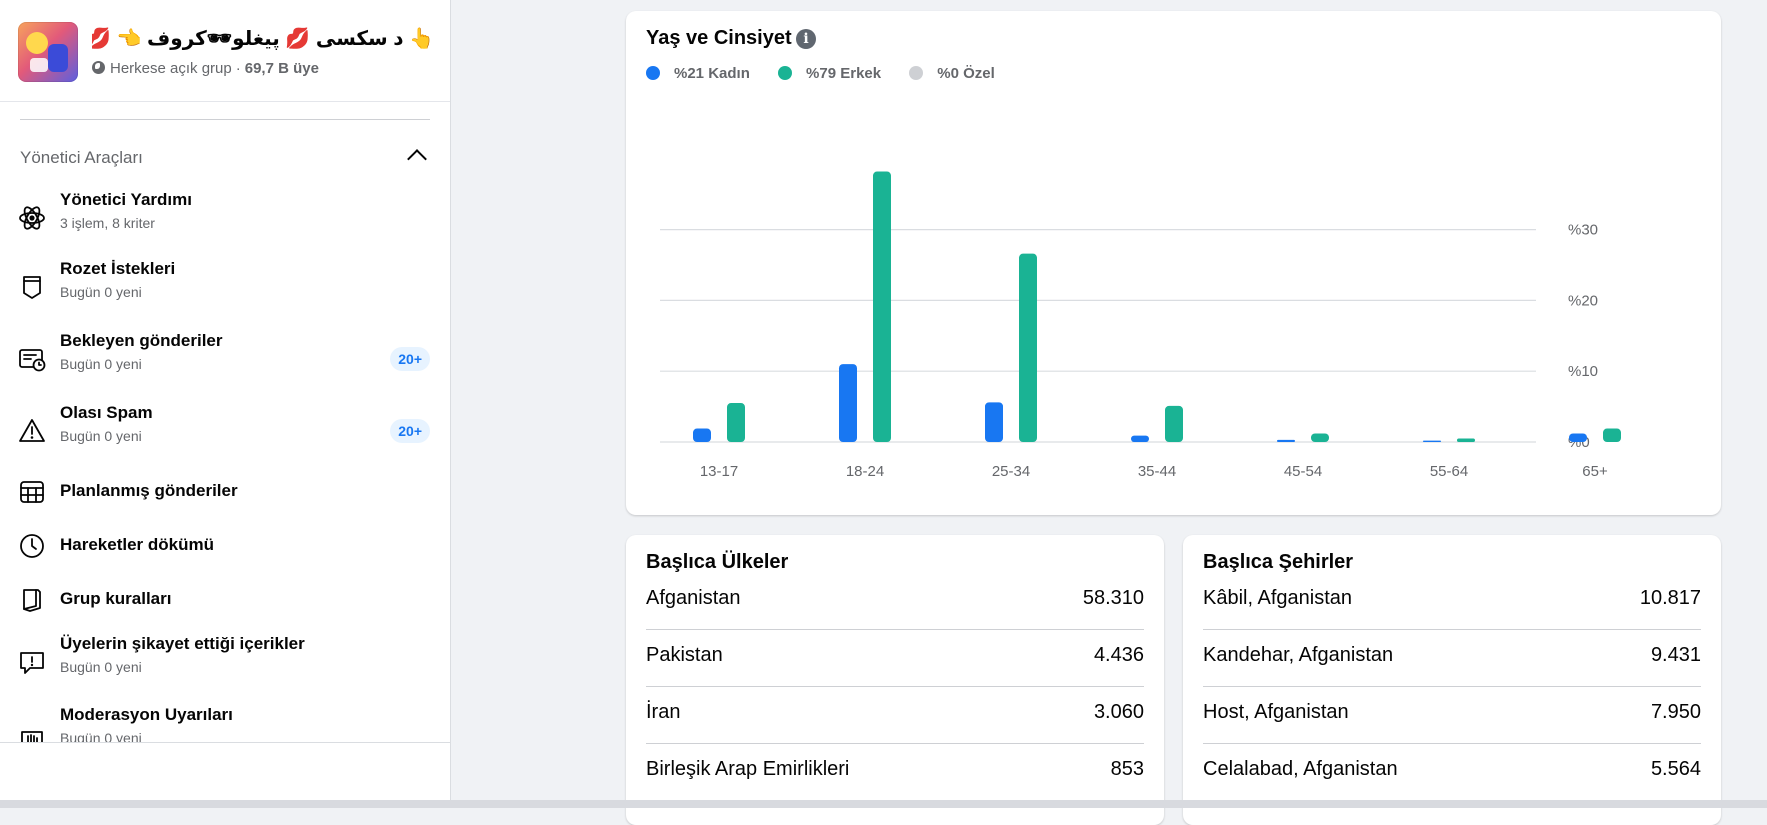  What do you see at coordinates (1303, 471) in the screenshot?
I see `x-tick-label: 45-54` at bounding box center [1303, 471].